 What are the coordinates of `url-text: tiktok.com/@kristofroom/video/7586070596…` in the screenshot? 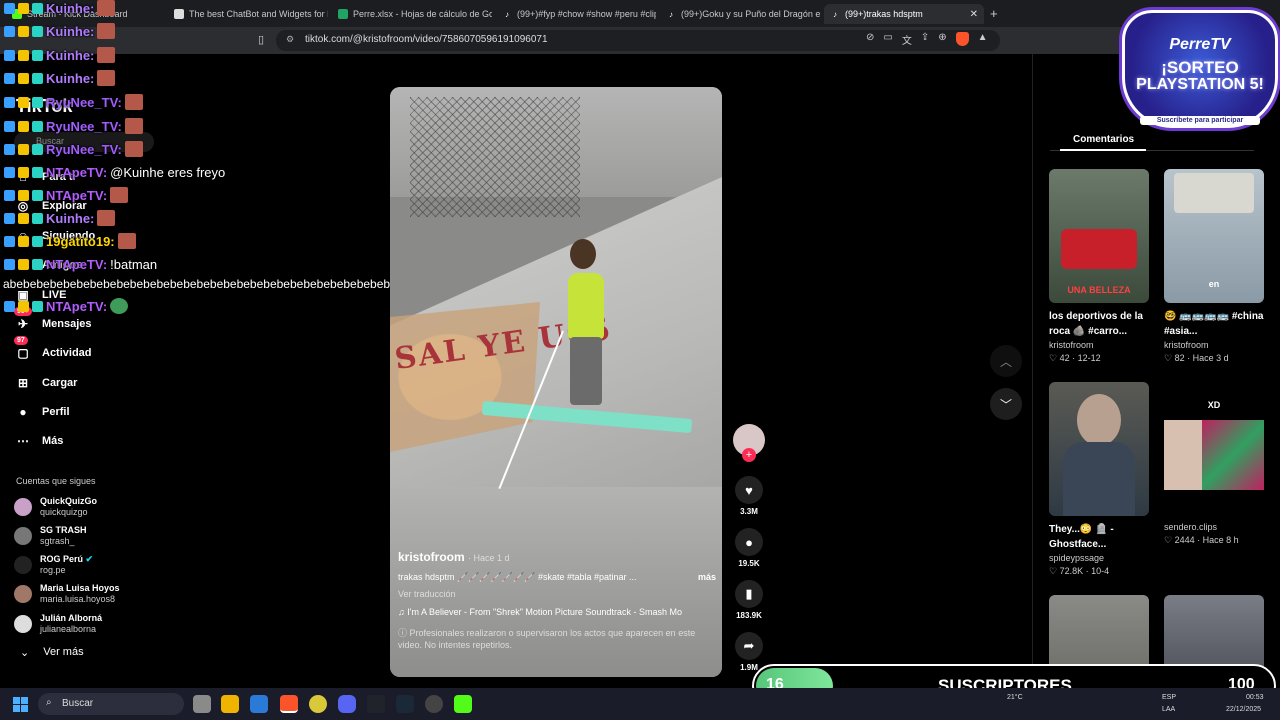 It's located at (426, 39).